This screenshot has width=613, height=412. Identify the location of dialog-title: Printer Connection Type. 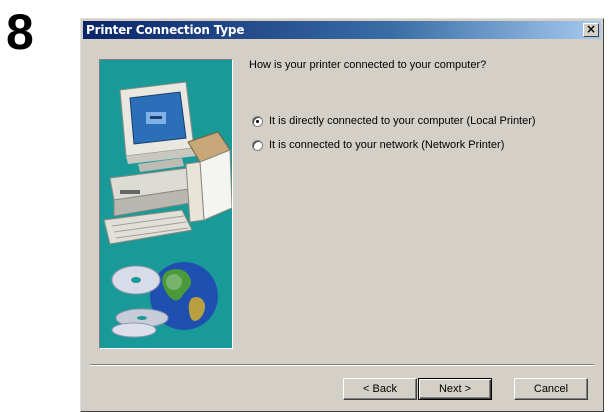
(165, 30).